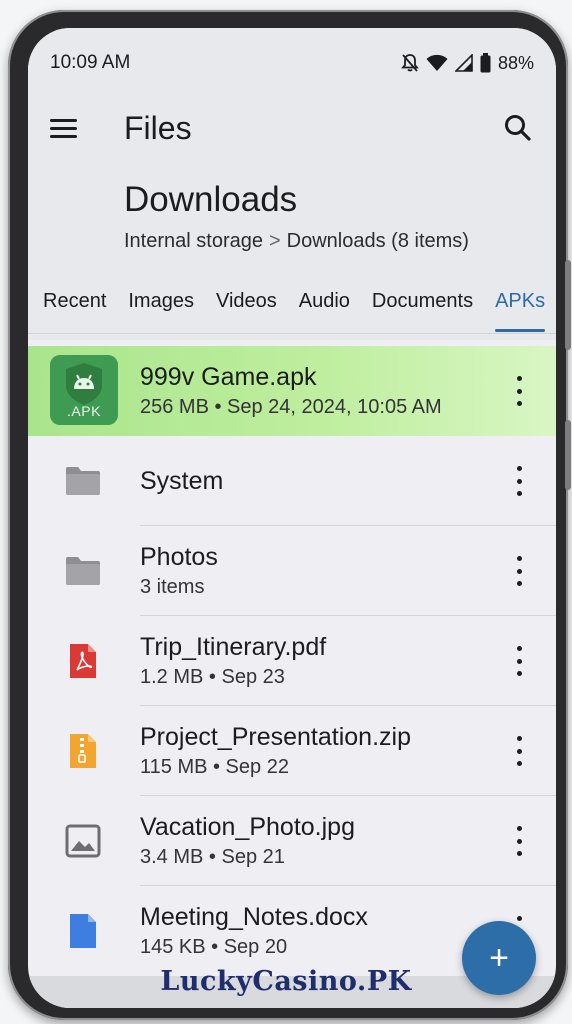 The image size is (572, 1024). Describe the element at coordinates (83, 661) in the screenshot. I see `pdf-icon` at that location.